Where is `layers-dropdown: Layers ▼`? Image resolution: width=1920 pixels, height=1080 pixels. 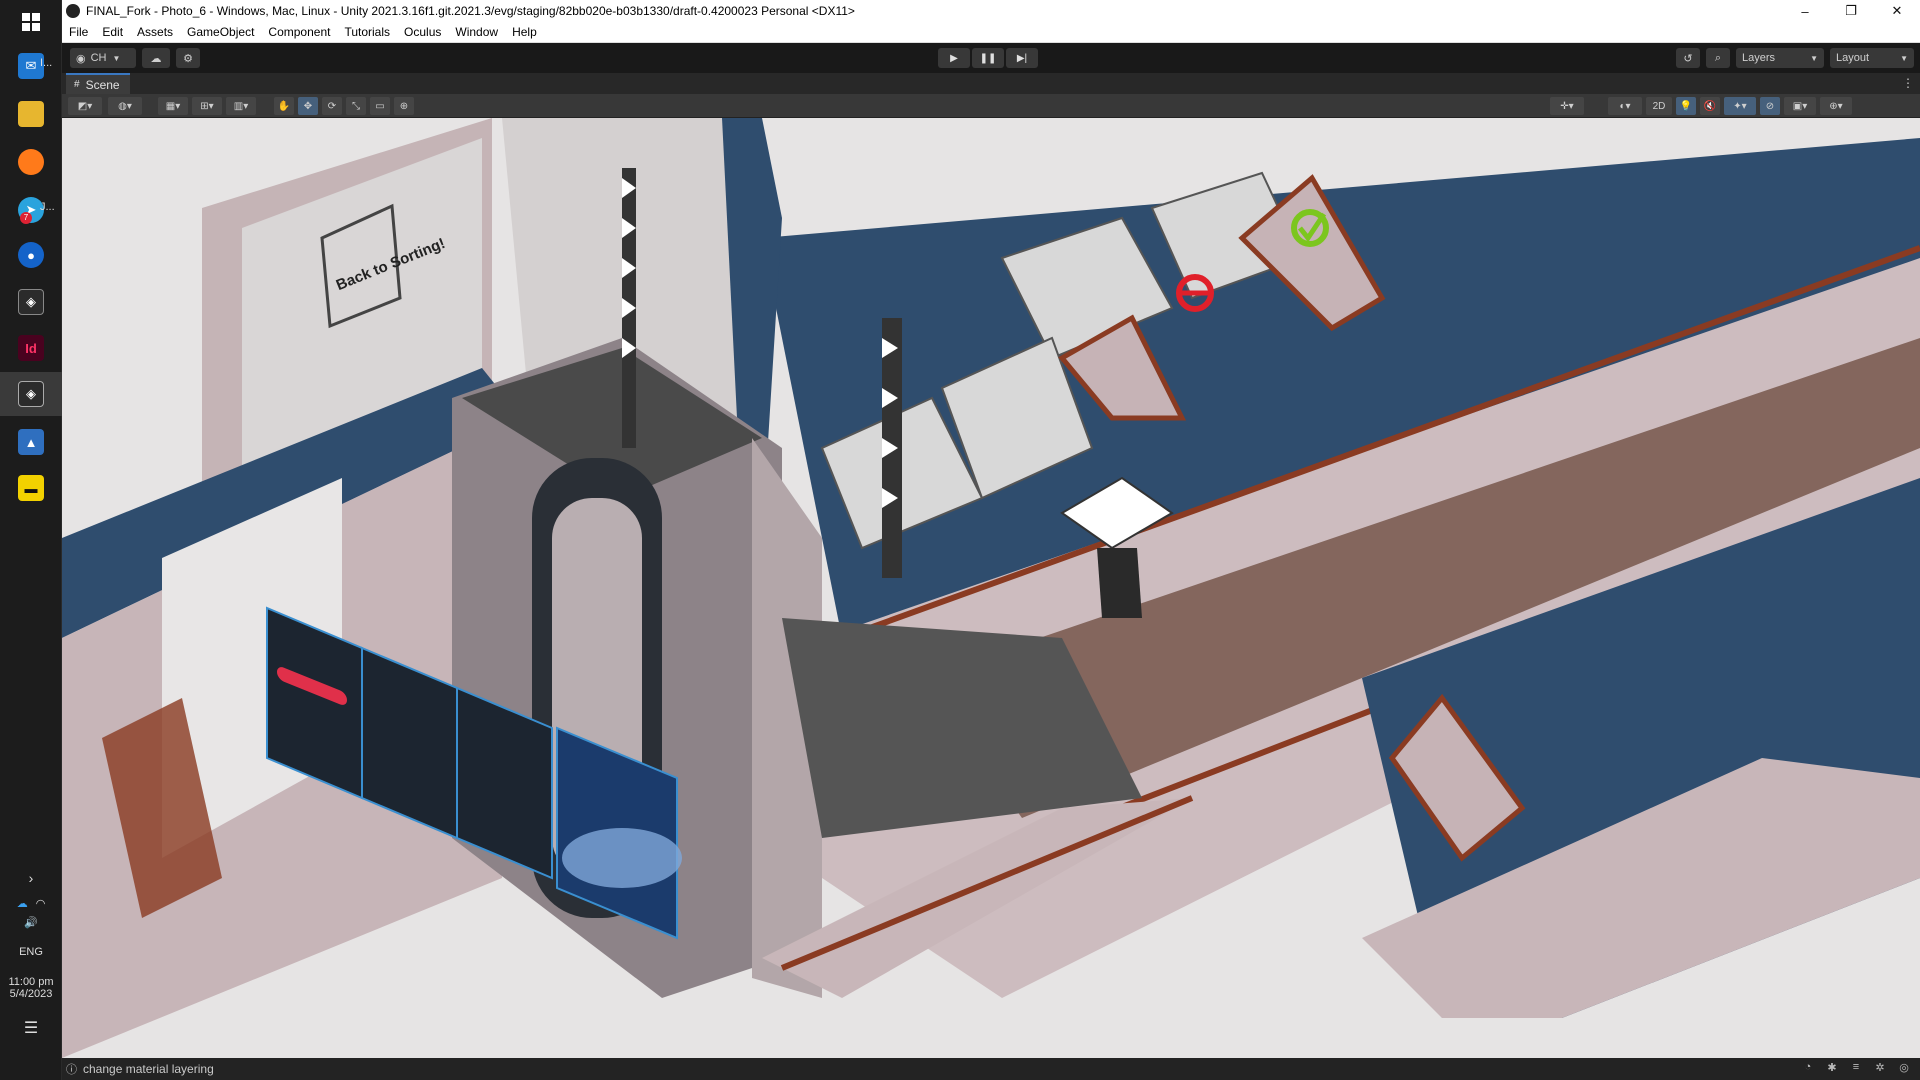 layers-dropdown: Layers ▼ is located at coordinates (1780, 58).